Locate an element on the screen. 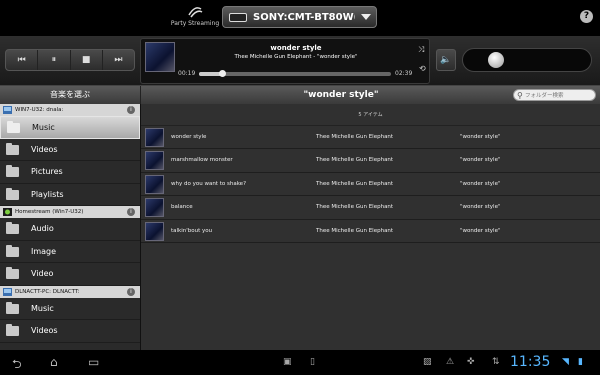  source-item-playlists: Playlists is located at coordinates (70, 195).